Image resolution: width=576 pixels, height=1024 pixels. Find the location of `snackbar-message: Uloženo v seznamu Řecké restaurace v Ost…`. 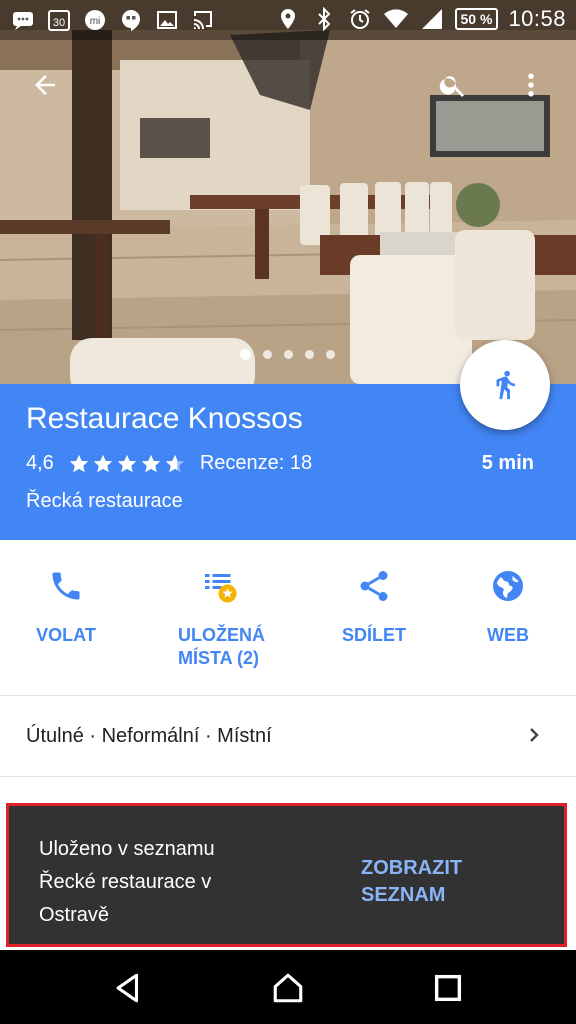

snackbar-message: Uloženo v seznamu Řecké restaurace v Ost… is located at coordinates (127, 882).